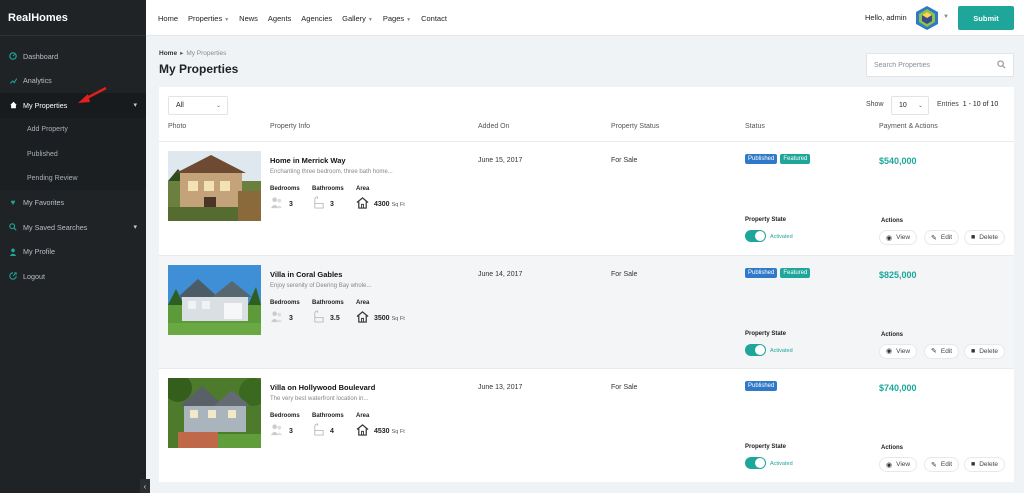  What do you see at coordinates (208, 18) in the screenshot?
I see `menu-item-properties: Properties ▼` at bounding box center [208, 18].